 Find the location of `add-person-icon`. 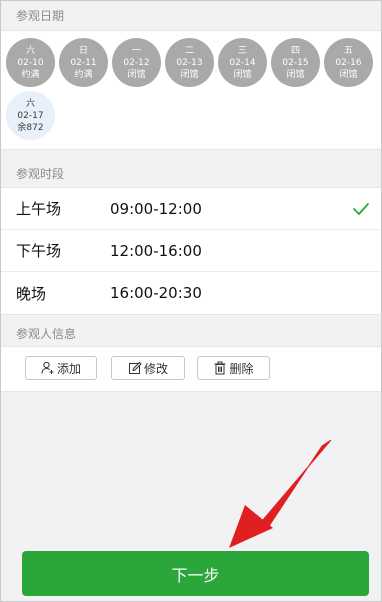

add-person-icon is located at coordinates (47, 367).